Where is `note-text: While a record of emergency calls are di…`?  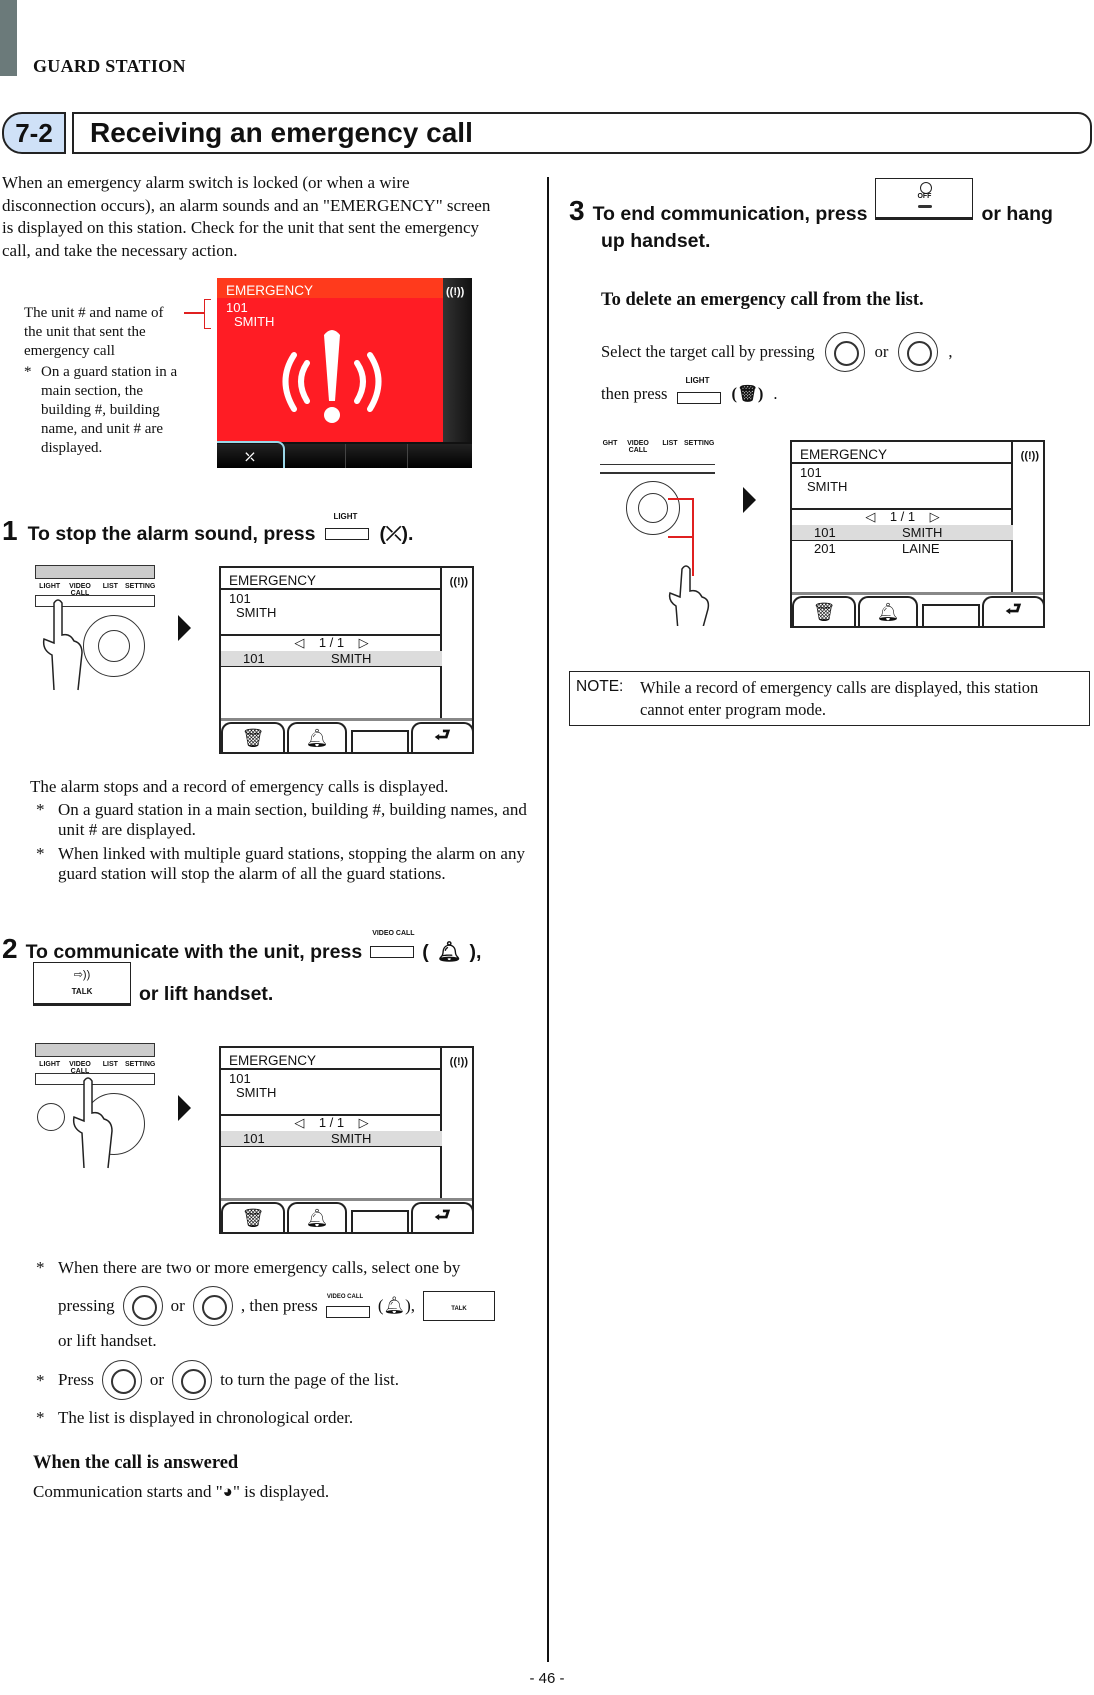 note-text: While a record of emergency calls are di… is located at coordinates (839, 698).